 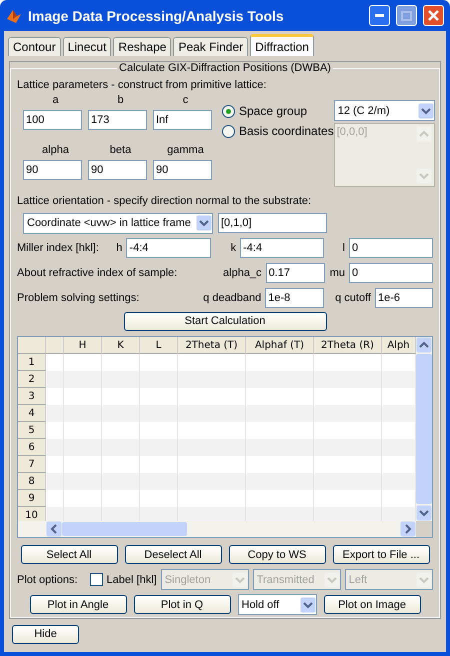 I want to click on tab: Reshape, so click(x=142, y=46).